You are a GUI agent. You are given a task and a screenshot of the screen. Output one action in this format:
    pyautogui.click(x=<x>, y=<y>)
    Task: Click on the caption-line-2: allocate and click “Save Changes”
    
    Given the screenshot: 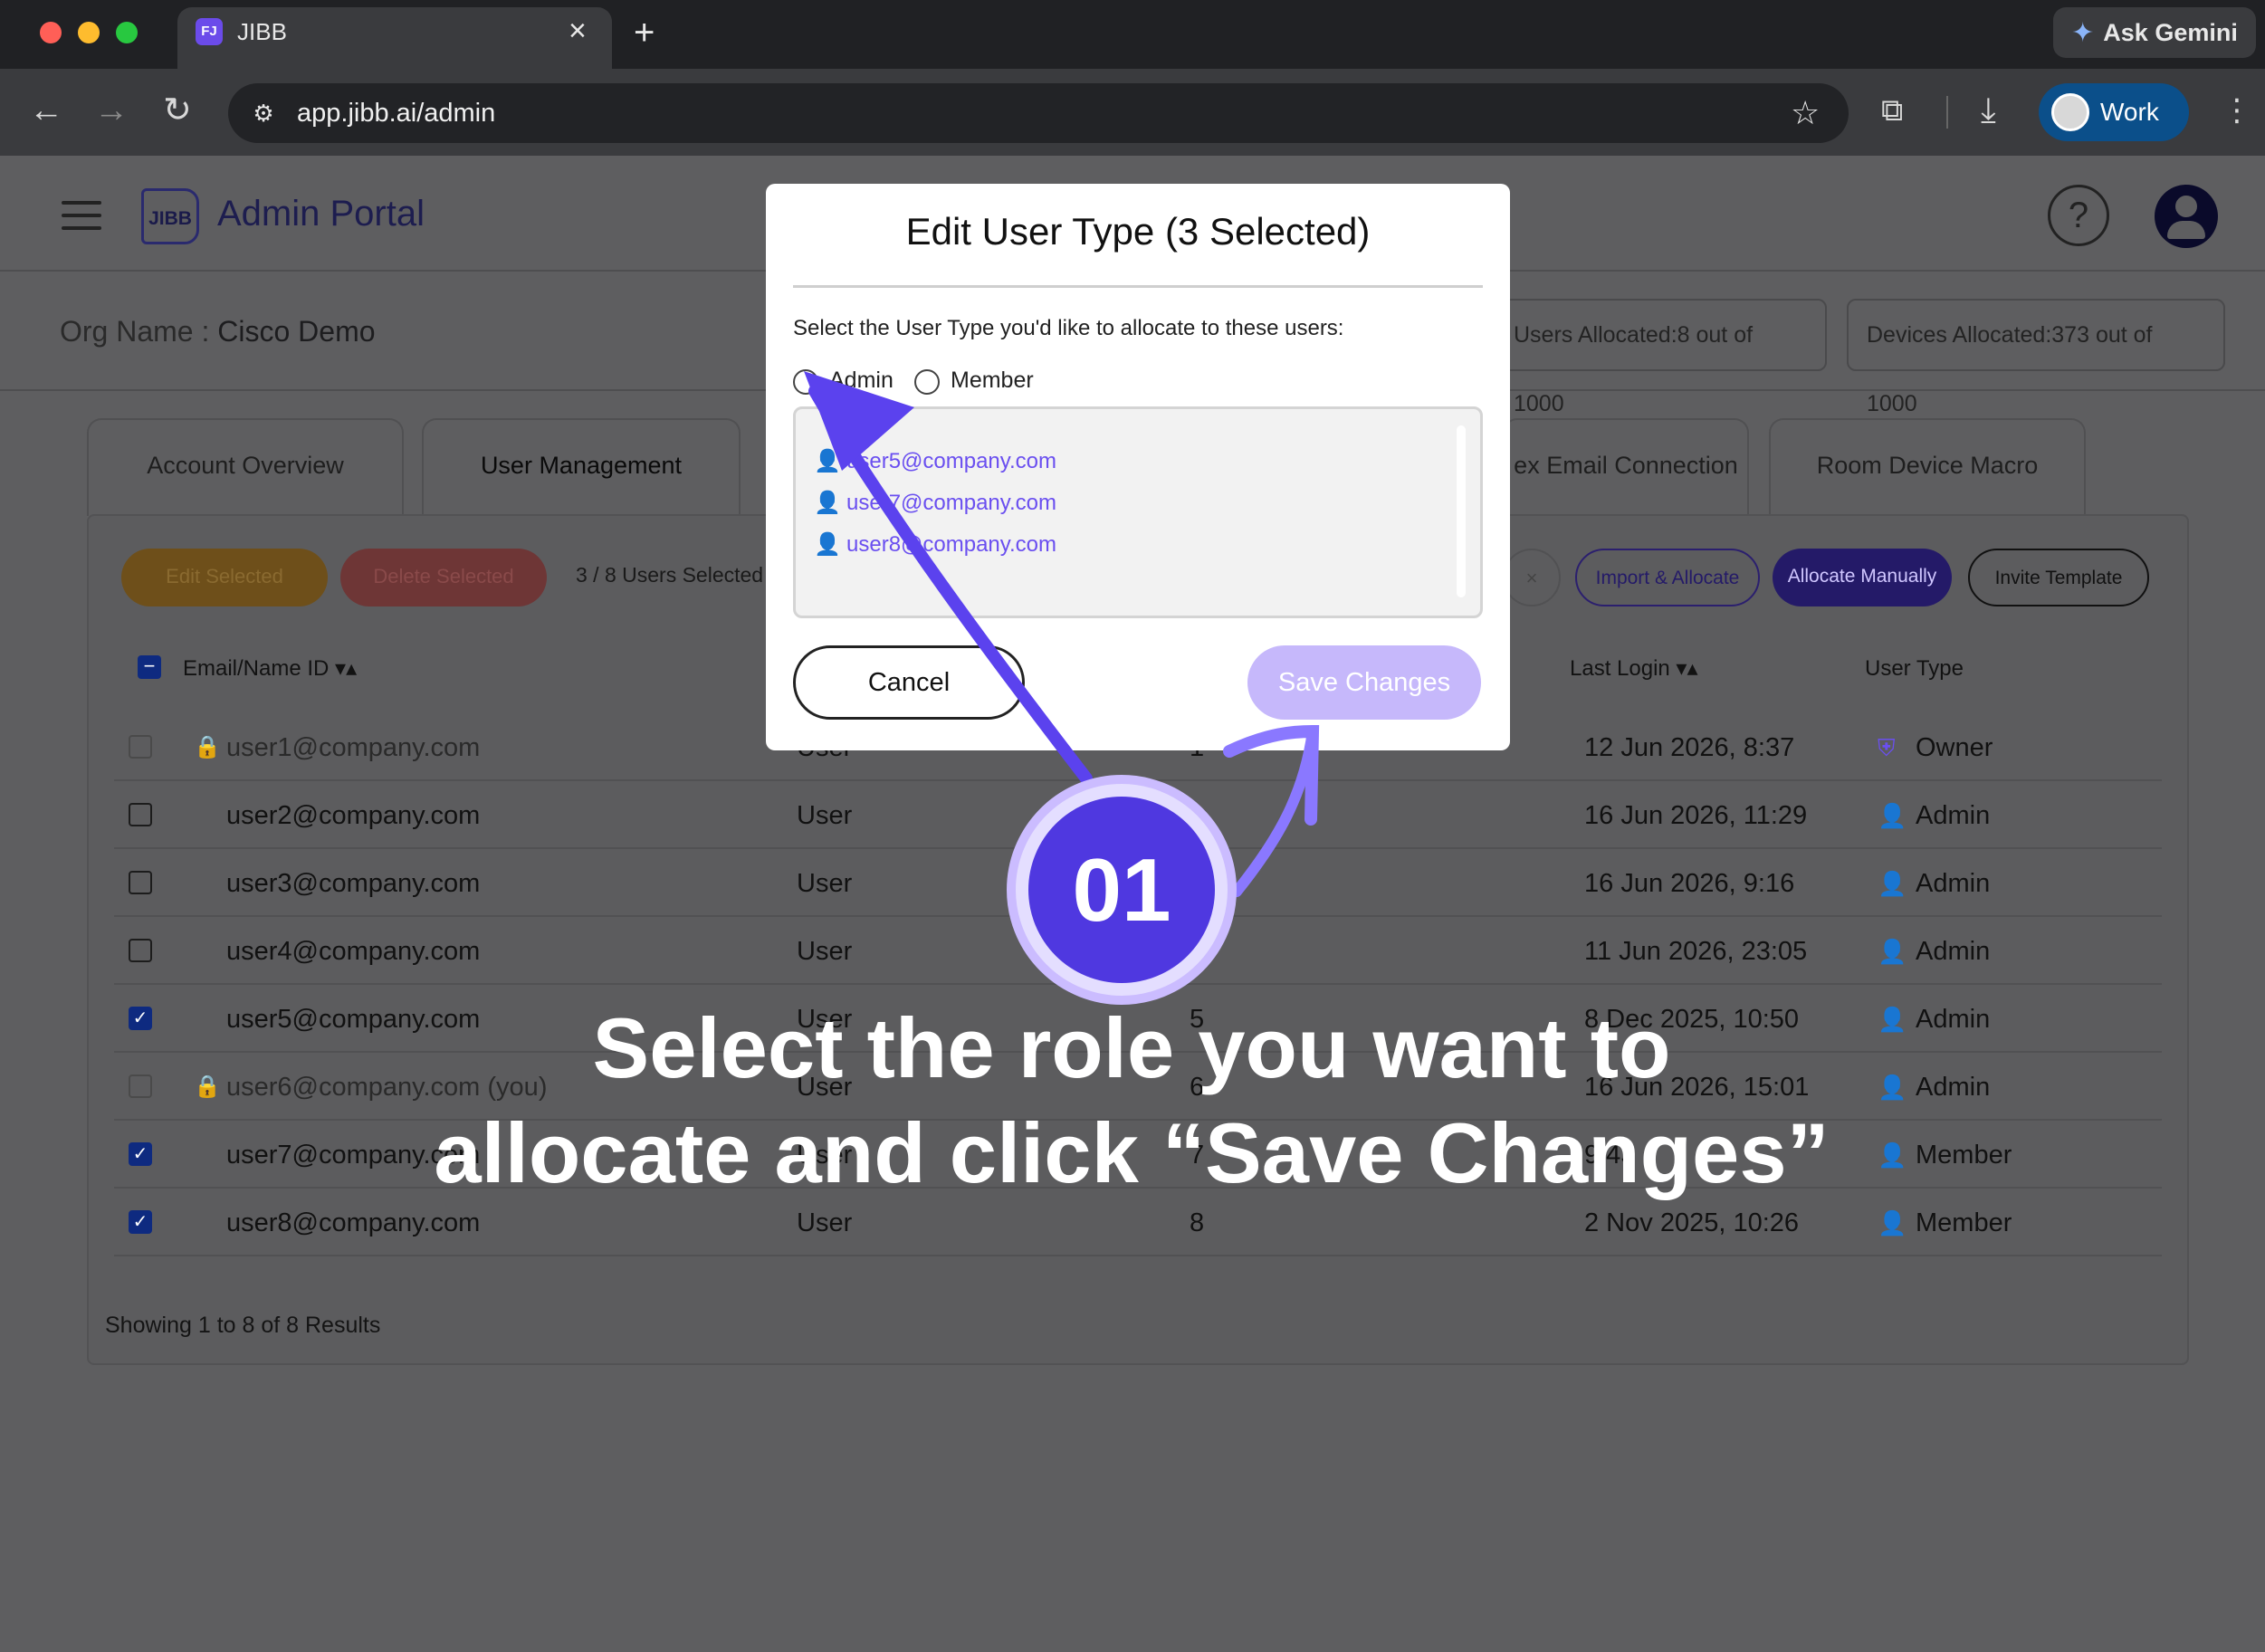 What is the action you would take?
    pyautogui.click(x=1132, y=1152)
    